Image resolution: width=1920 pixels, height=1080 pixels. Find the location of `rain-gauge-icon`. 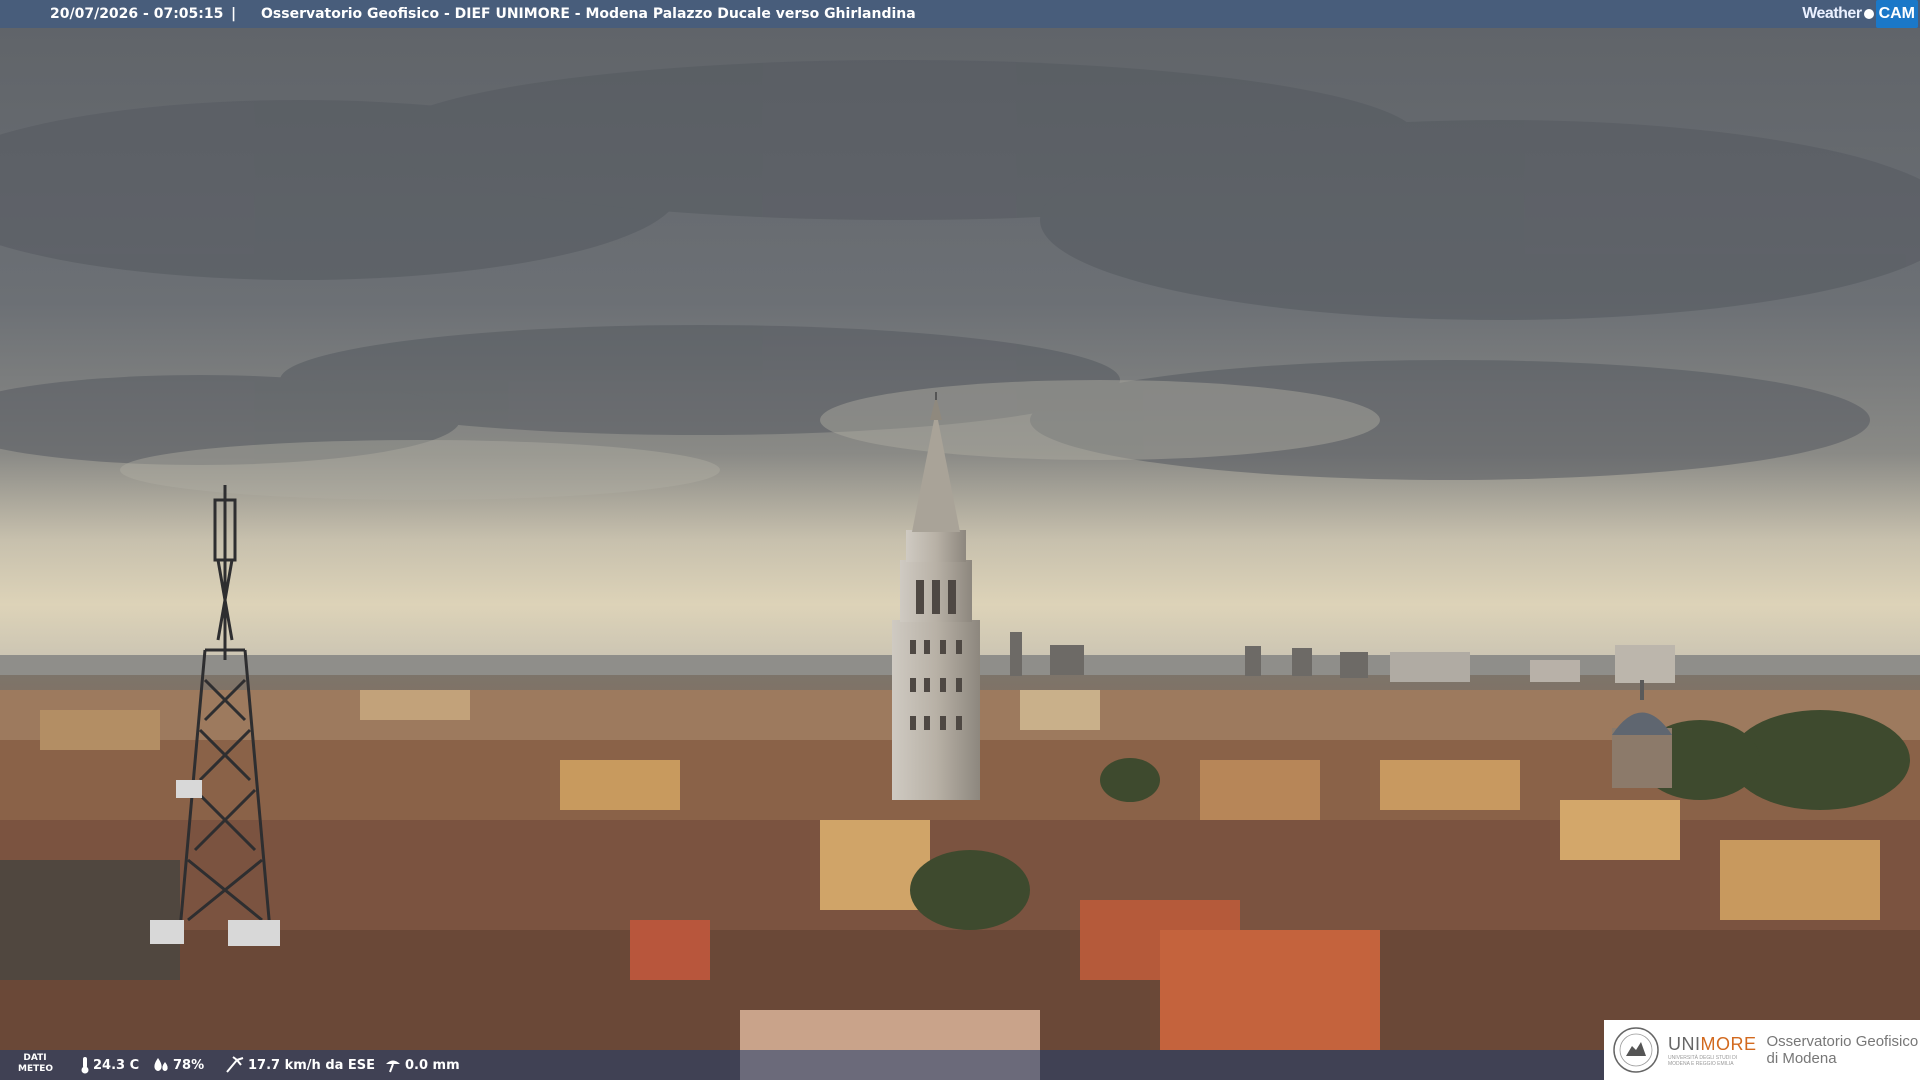

rain-gauge-icon is located at coordinates (393, 1065).